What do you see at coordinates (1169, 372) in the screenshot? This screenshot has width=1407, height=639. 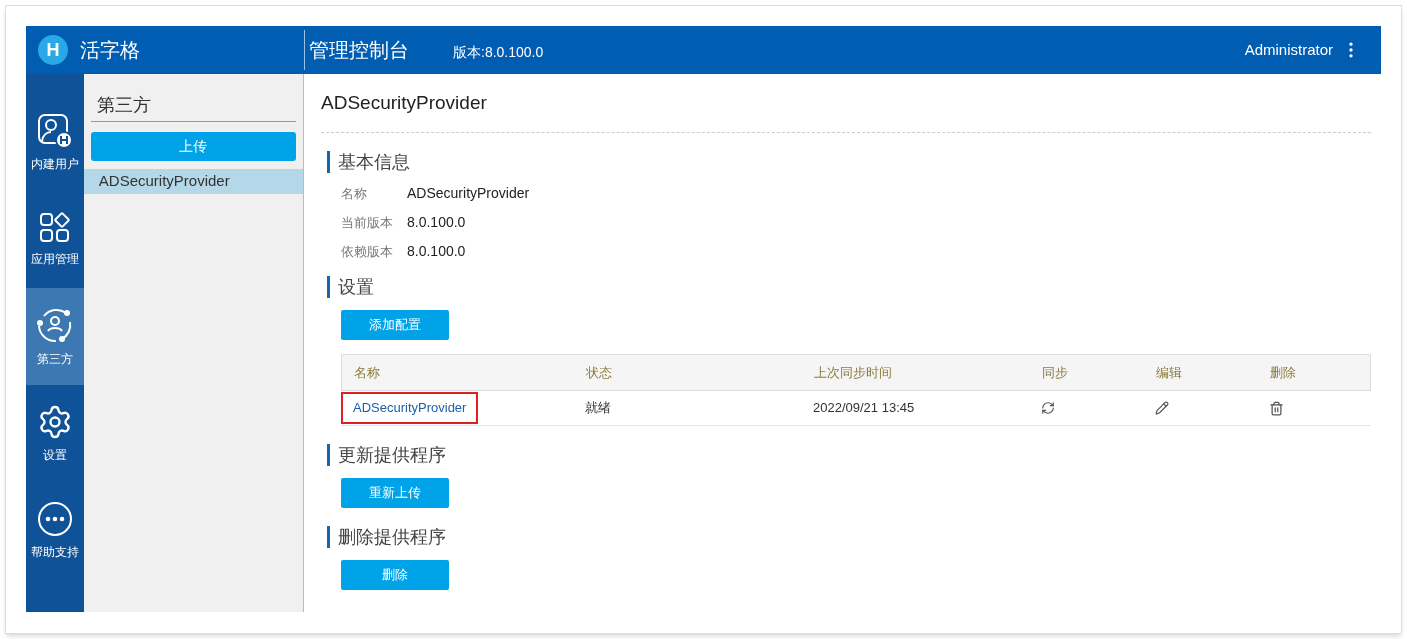 I see `column-header: 编辑` at bounding box center [1169, 372].